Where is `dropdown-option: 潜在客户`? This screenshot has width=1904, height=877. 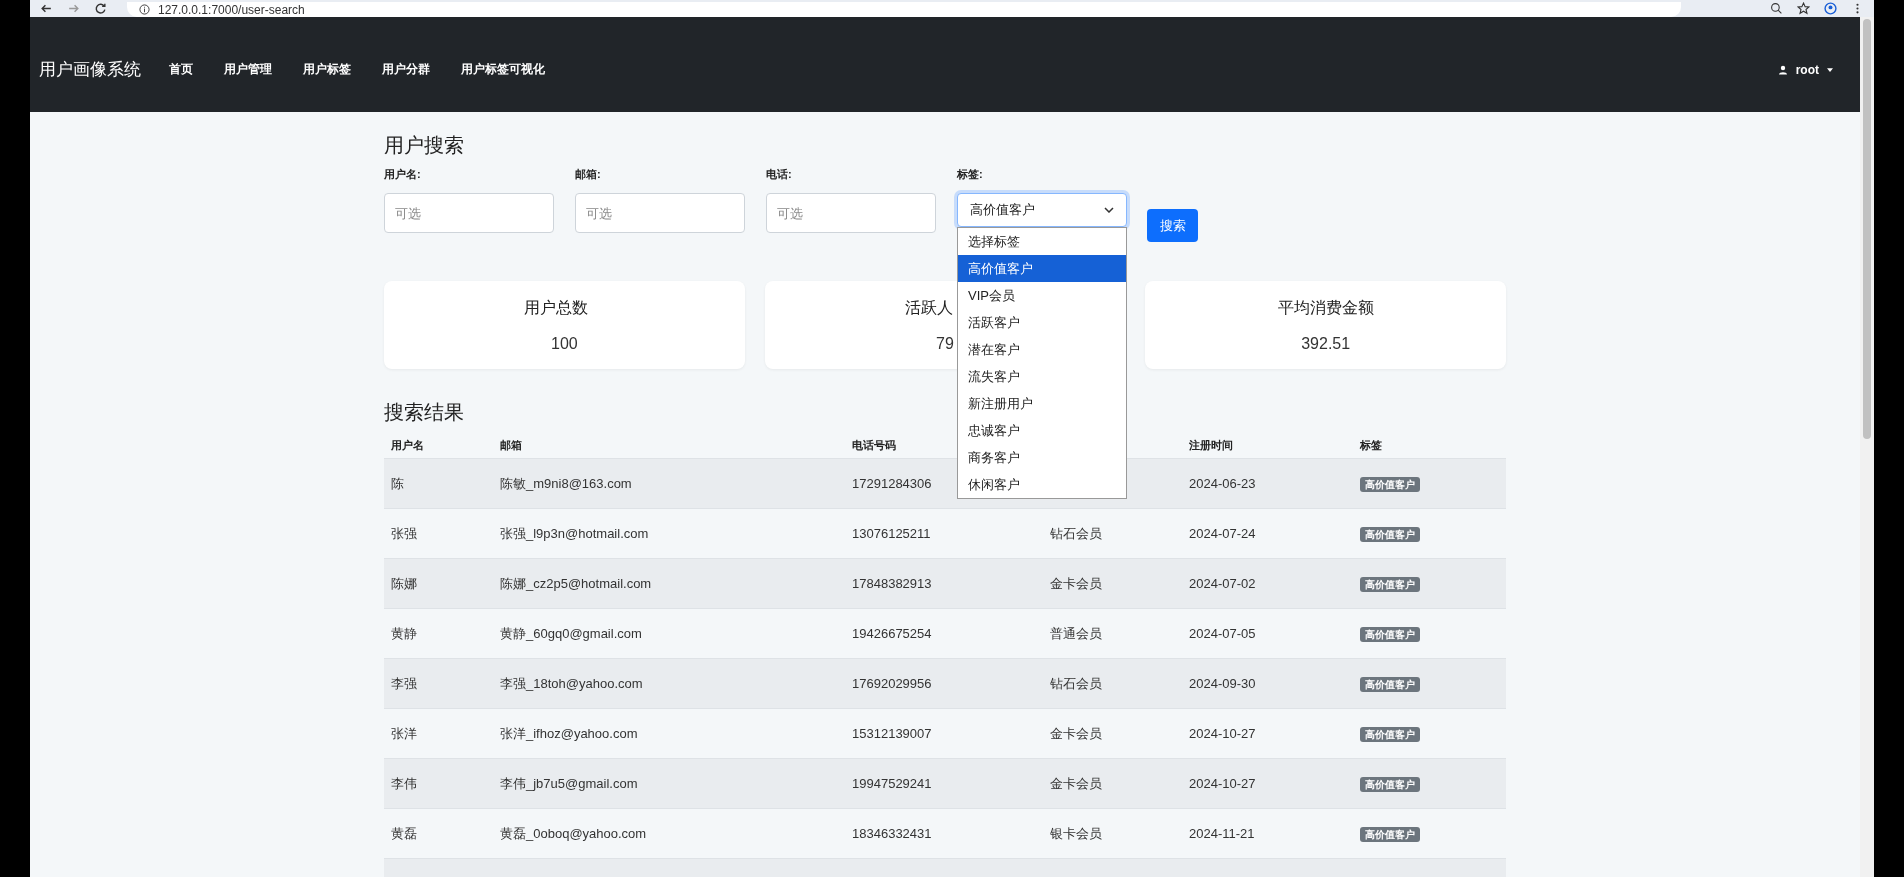 dropdown-option: 潜在客户 is located at coordinates (1042, 349).